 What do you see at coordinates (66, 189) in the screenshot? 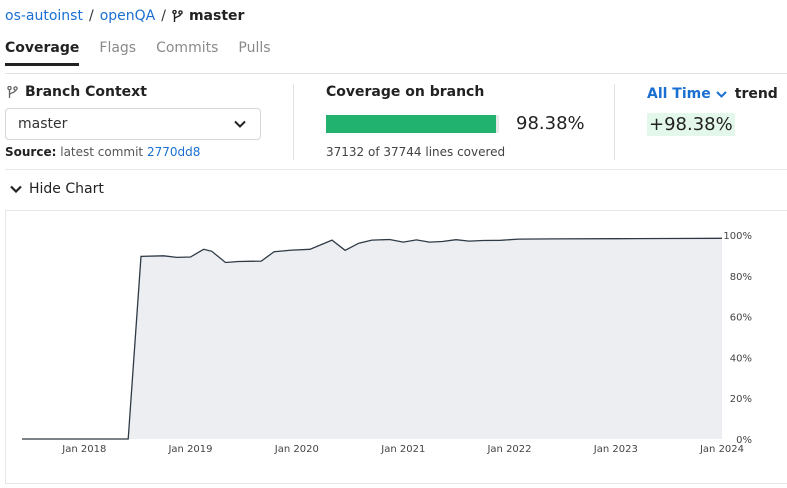
I see `hide-chart-label: Hide Chart` at bounding box center [66, 189].